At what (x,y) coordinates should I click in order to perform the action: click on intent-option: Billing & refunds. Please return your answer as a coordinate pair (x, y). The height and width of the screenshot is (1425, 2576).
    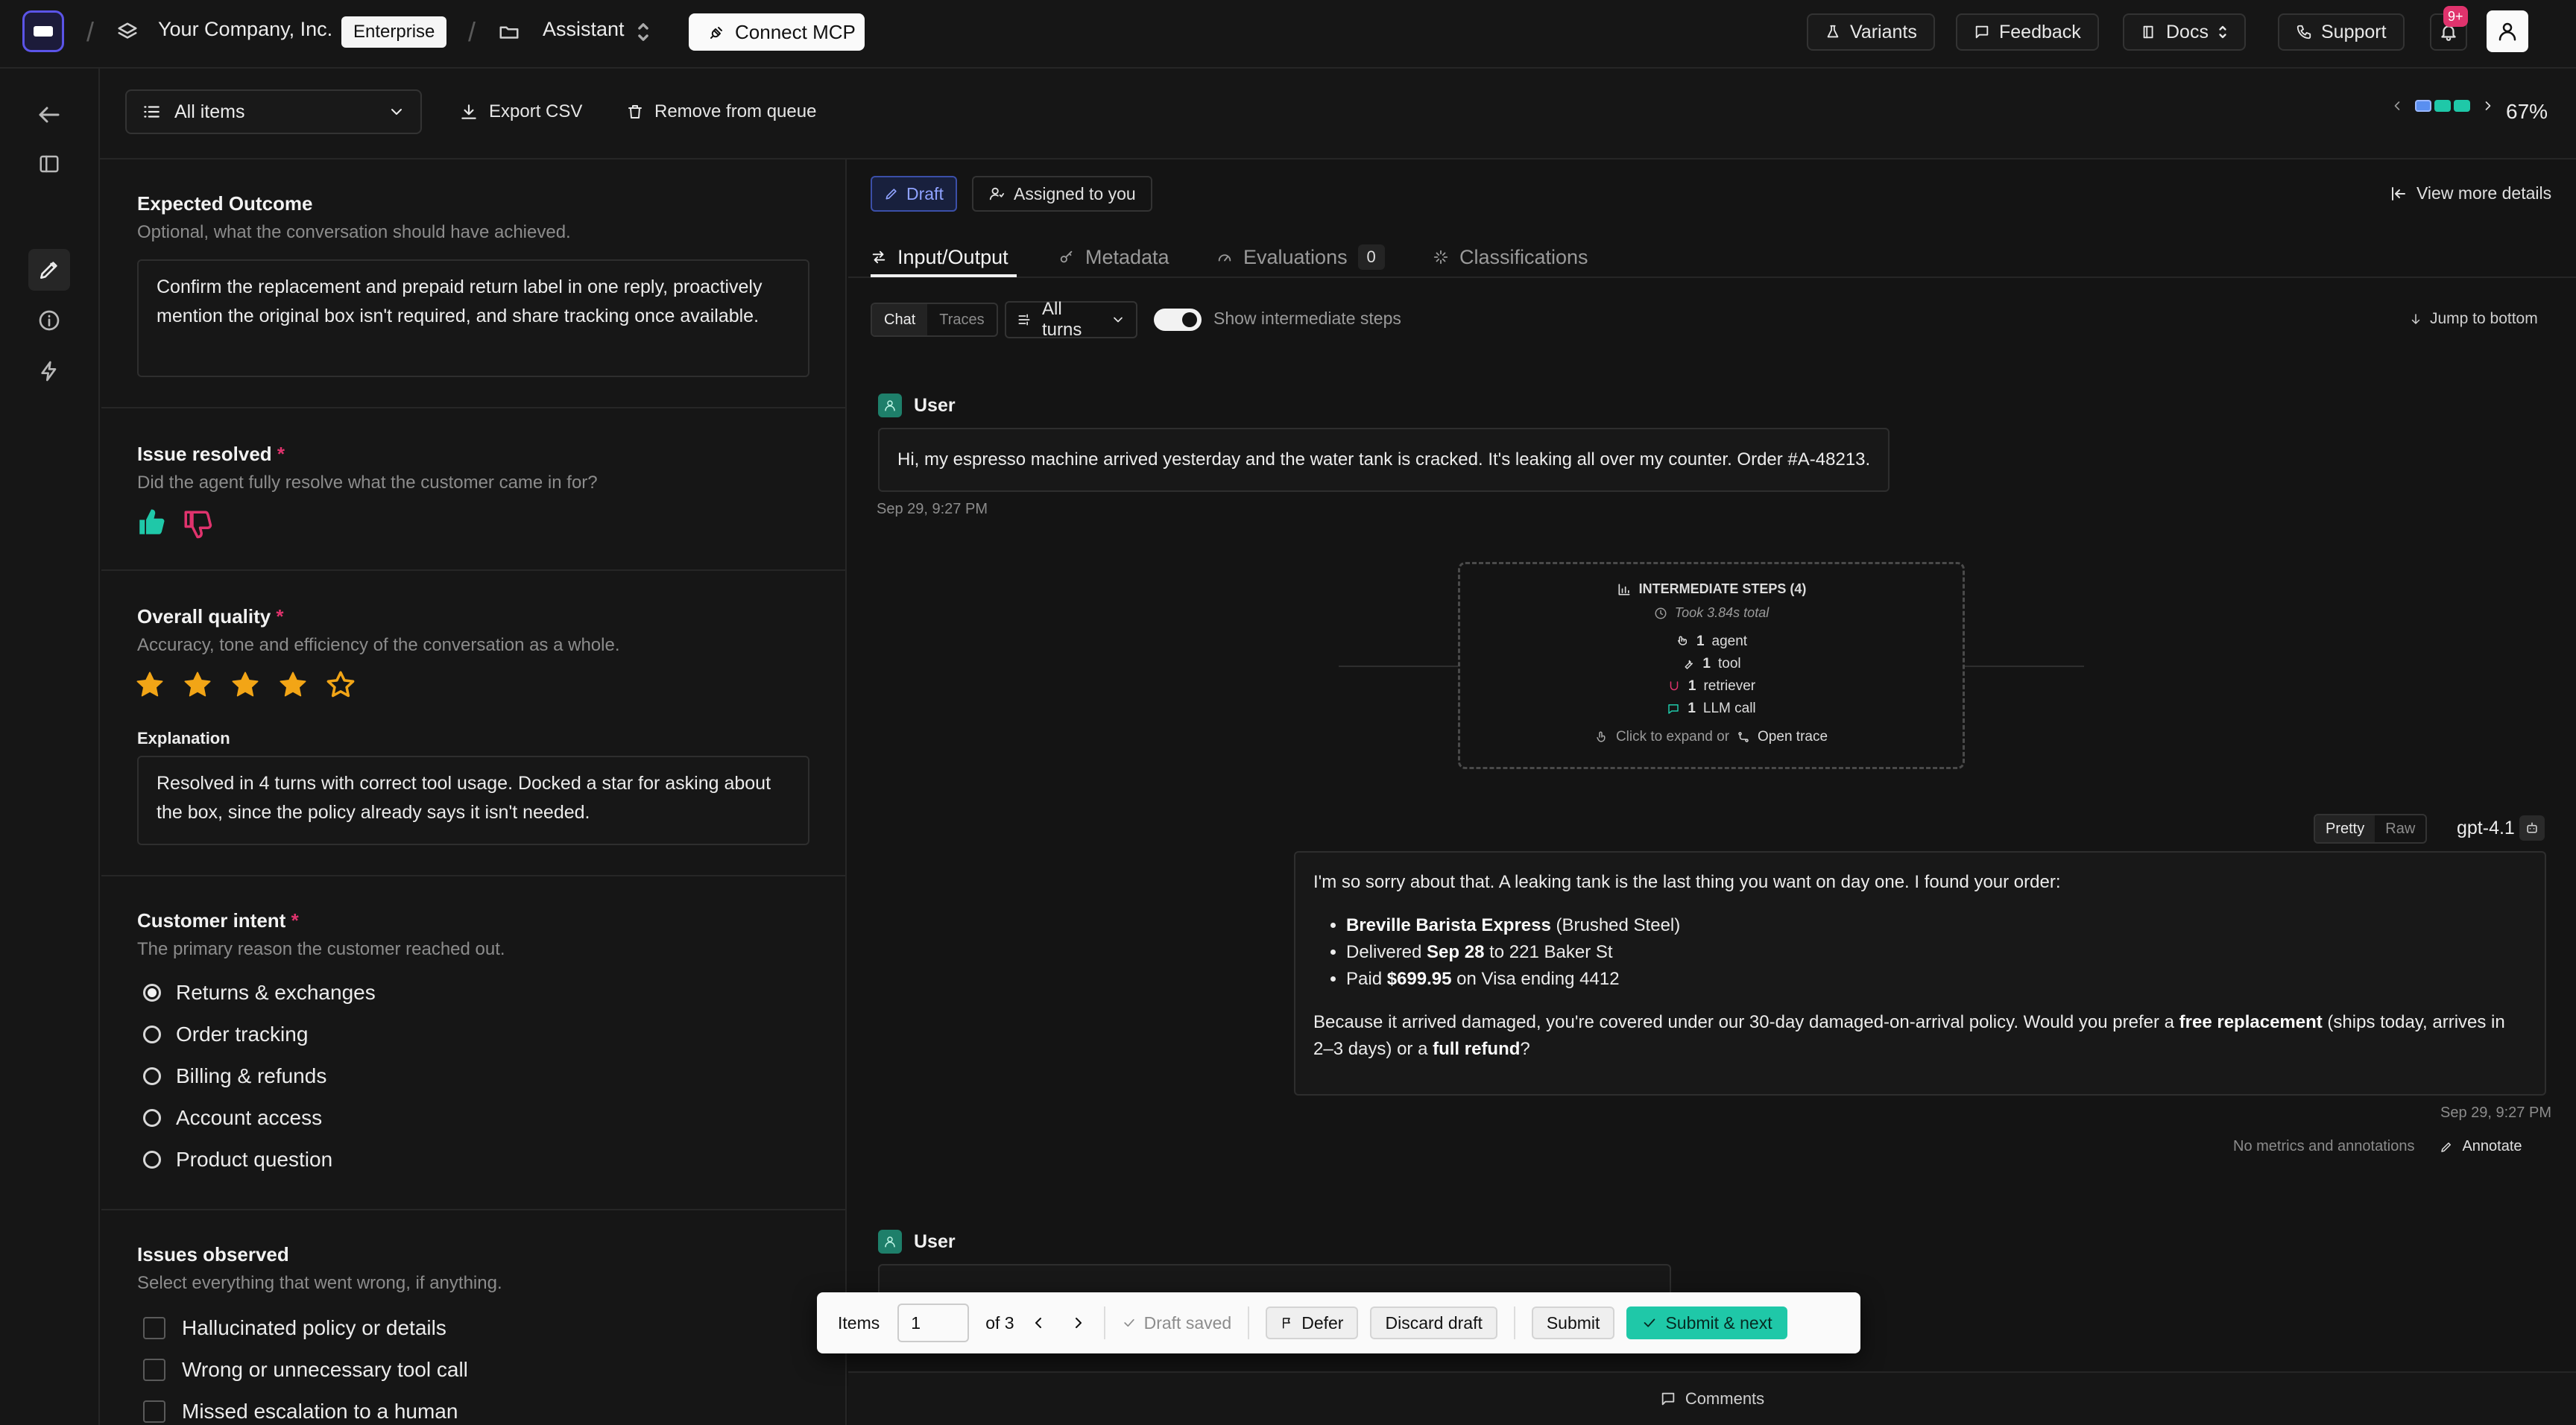
    Looking at the image, I should click on (234, 1076).